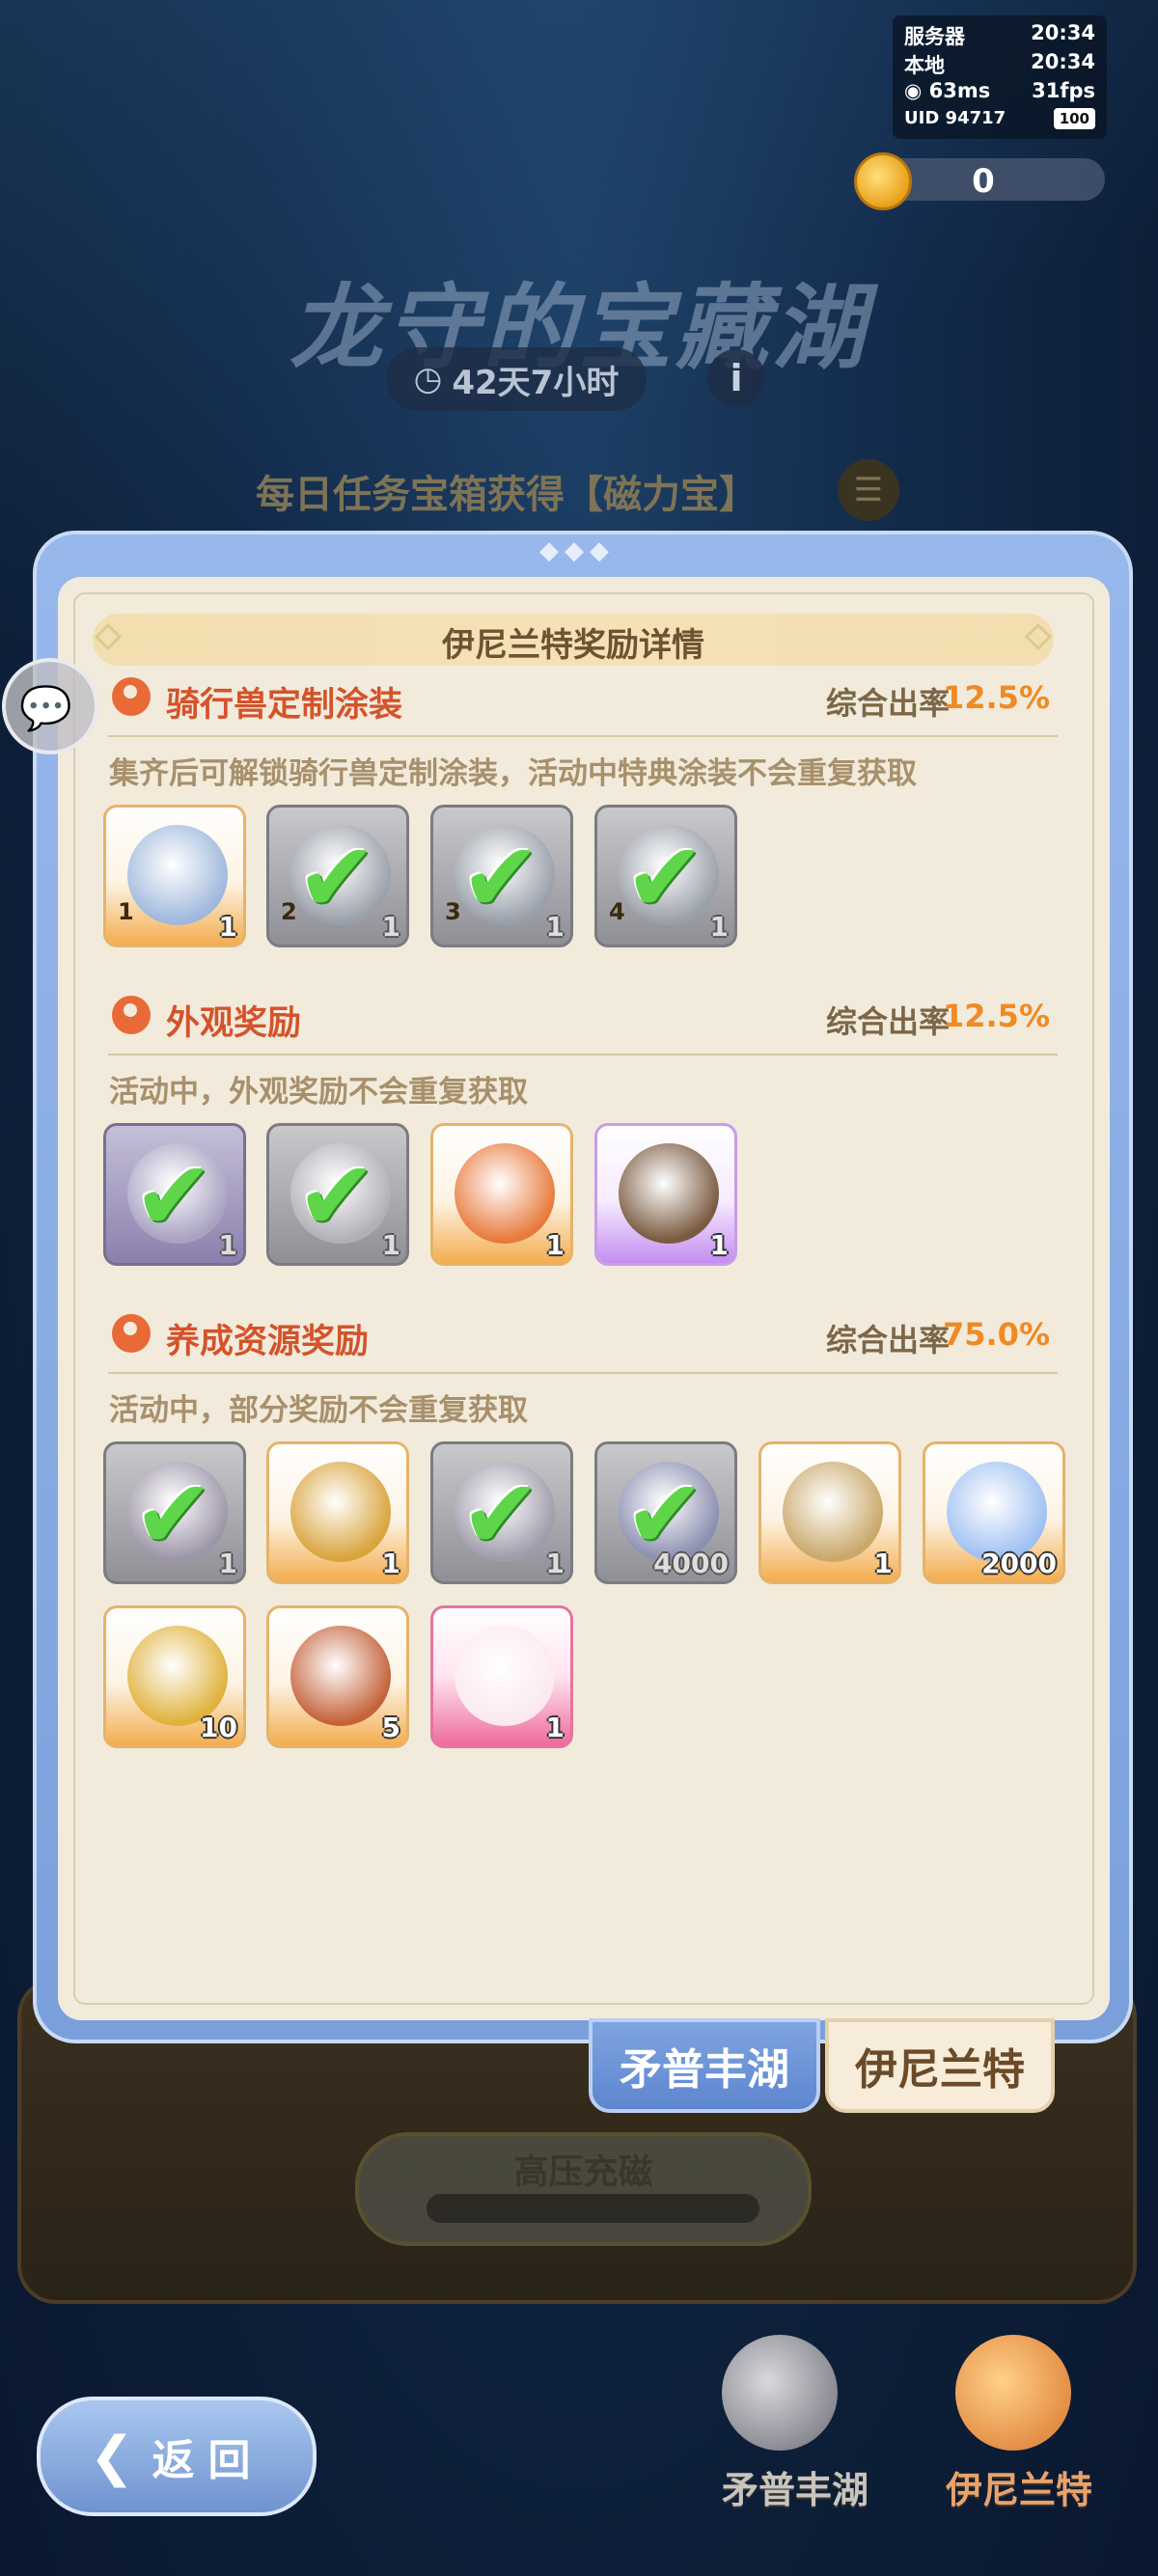 The width and height of the screenshot is (1158, 2576). Describe the element at coordinates (174, 1677) in the screenshot. I see `reward-item: 10` at that location.